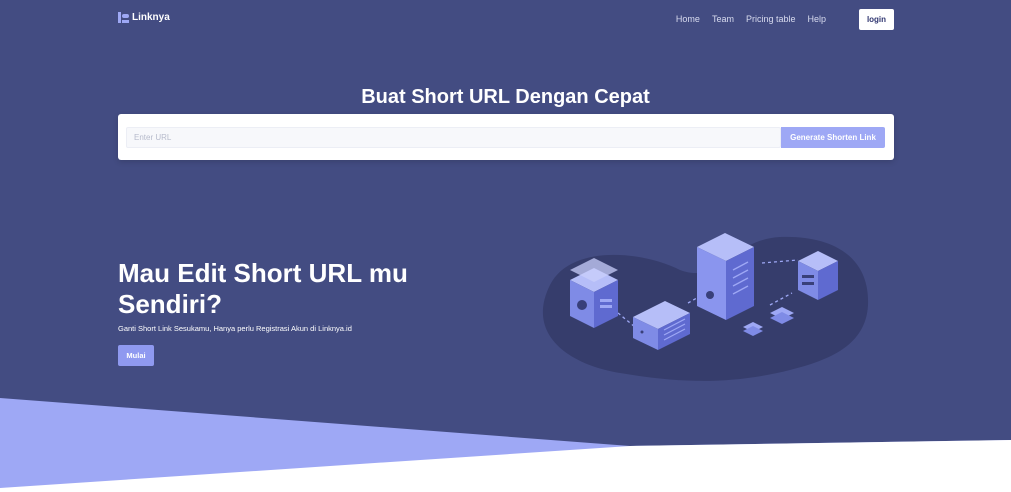 The image size is (1011, 492). Describe the element at coordinates (771, 19) in the screenshot. I see `nav-link-pricing-table: Pricing table` at that location.